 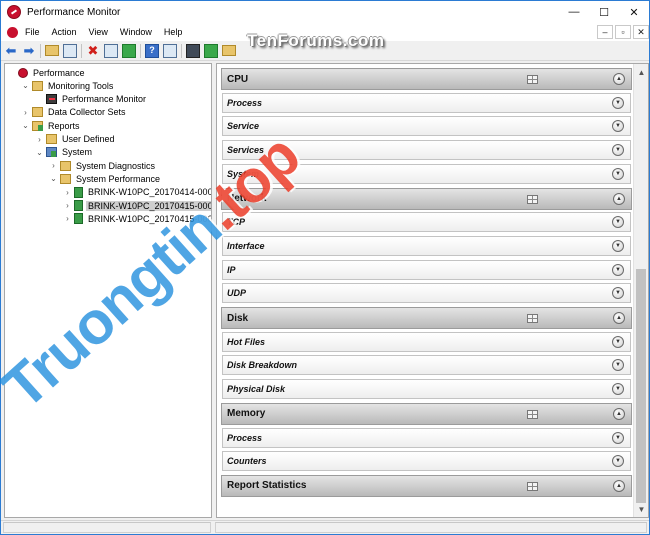 I want to click on report-scrollbar: ▲ ▼, so click(x=640, y=290).